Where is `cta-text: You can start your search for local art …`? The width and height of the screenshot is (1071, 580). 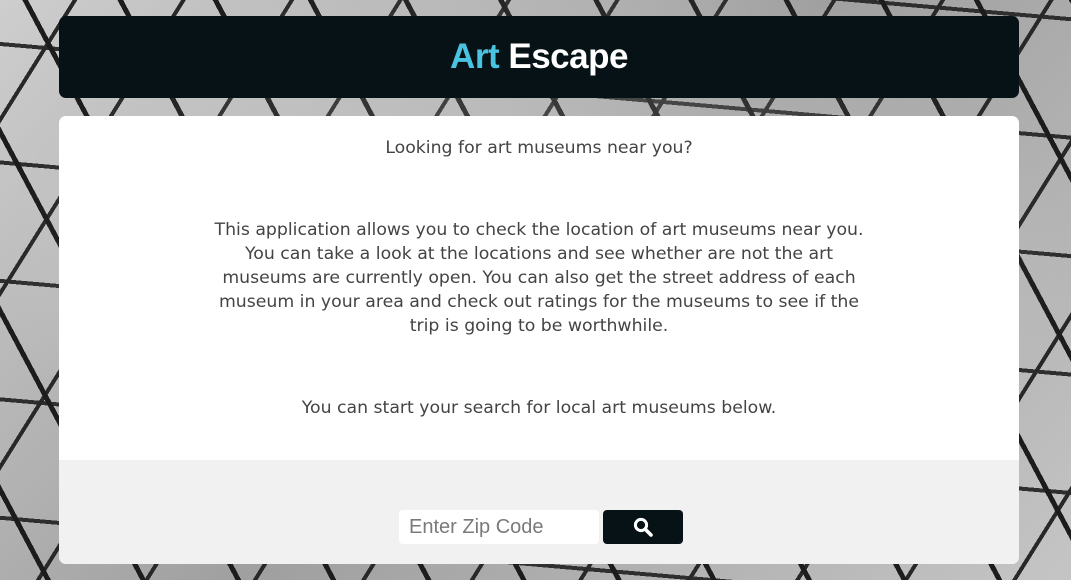 cta-text: You can start your search for local art … is located at coordinates (539, 408).